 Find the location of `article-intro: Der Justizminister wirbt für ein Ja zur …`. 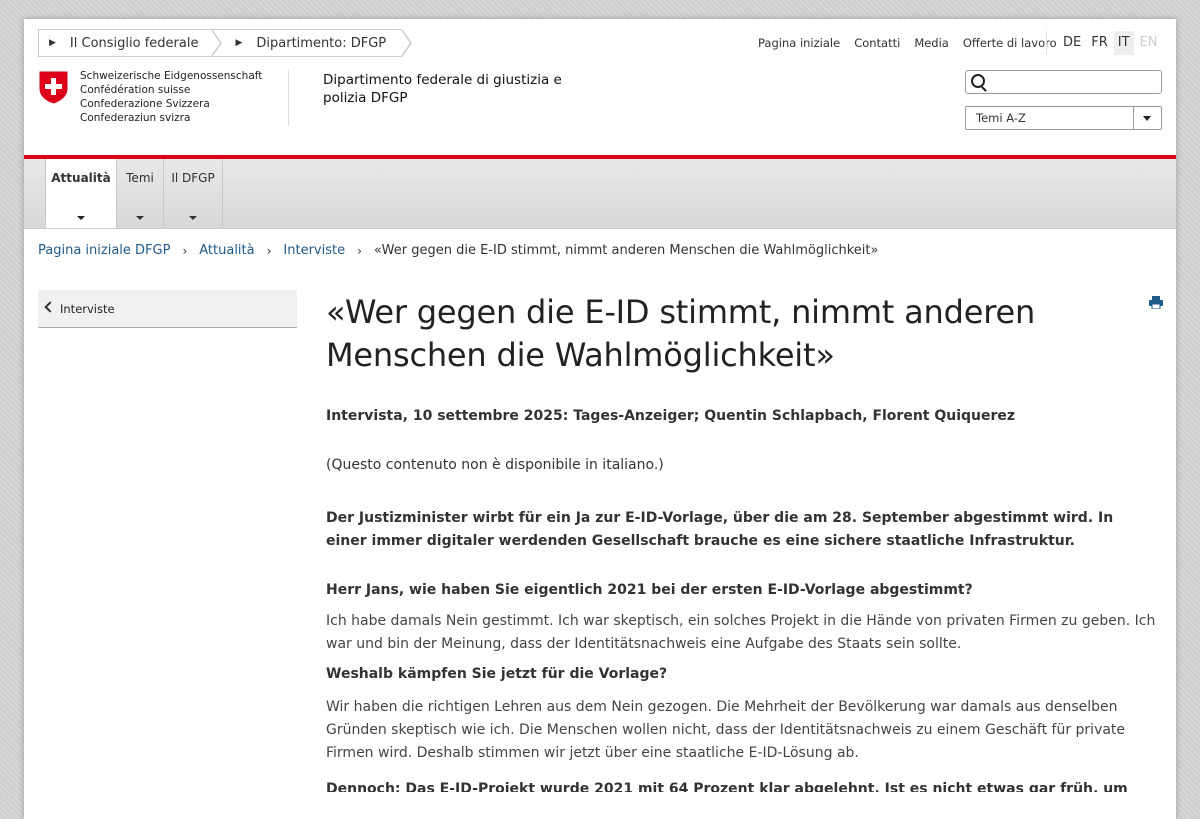

article-intro: Der Justizminister wirbt für ein Ja zur … is located at coordinates (720, 529).